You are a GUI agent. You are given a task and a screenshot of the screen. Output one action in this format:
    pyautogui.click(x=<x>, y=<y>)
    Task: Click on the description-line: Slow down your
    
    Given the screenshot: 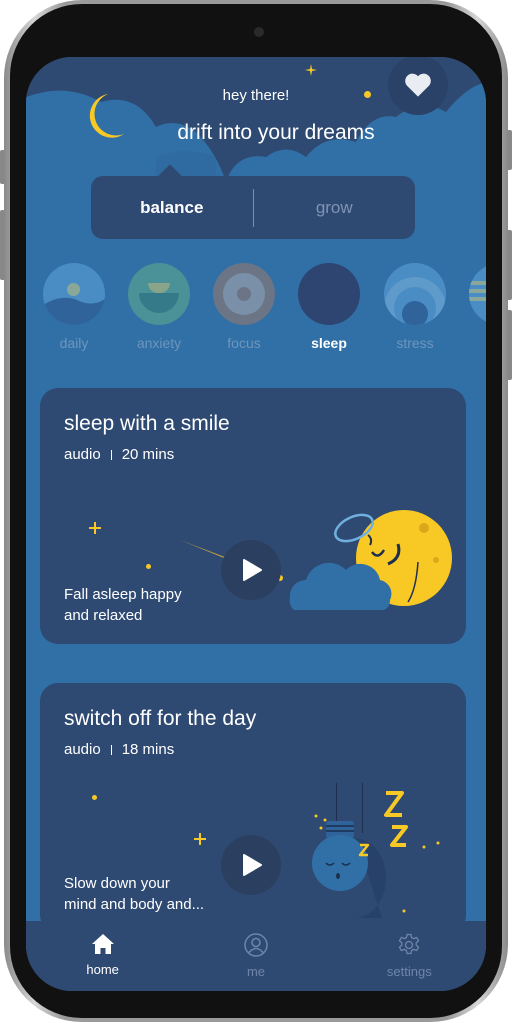 What is the action you would take?
    pyautogui.click(x=117, y=883)
    